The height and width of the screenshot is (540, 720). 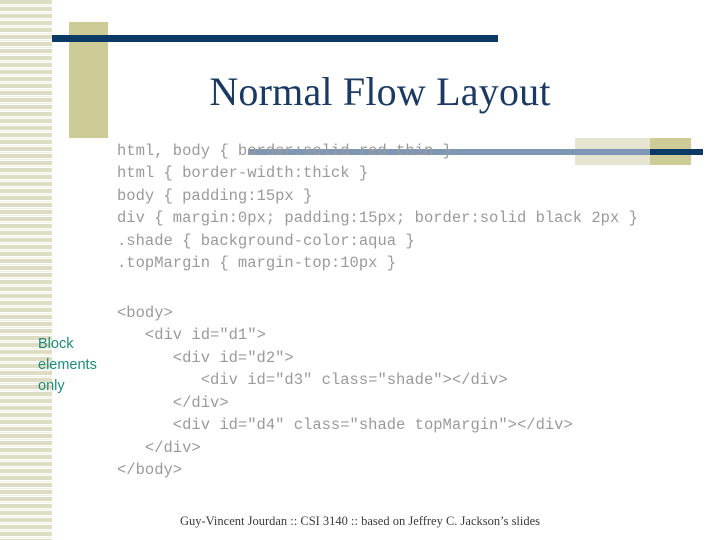 I want to click on block-elements-annotation: Block elements only, so click(x=67, y=365).